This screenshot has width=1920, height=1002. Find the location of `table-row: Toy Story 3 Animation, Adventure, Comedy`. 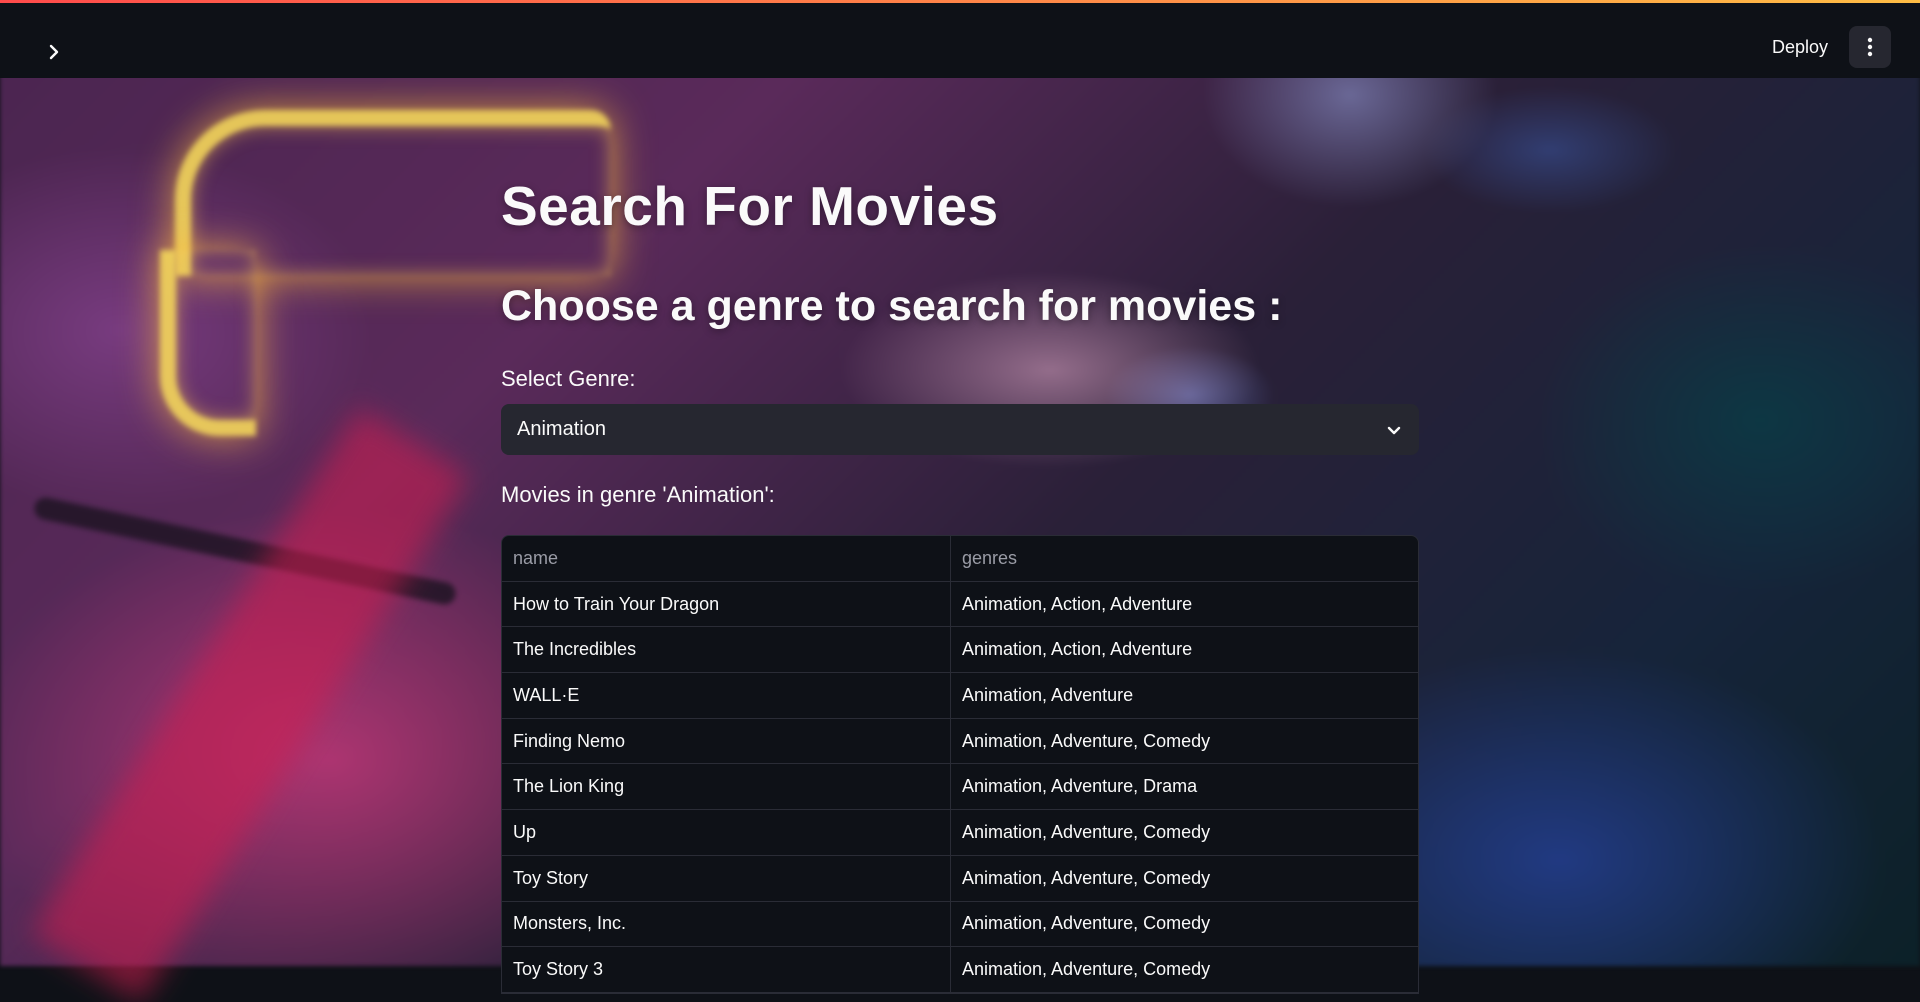

table-row: Toy Story 3 Animation, Adventure, Comedy is located at coordinates (960, 970).